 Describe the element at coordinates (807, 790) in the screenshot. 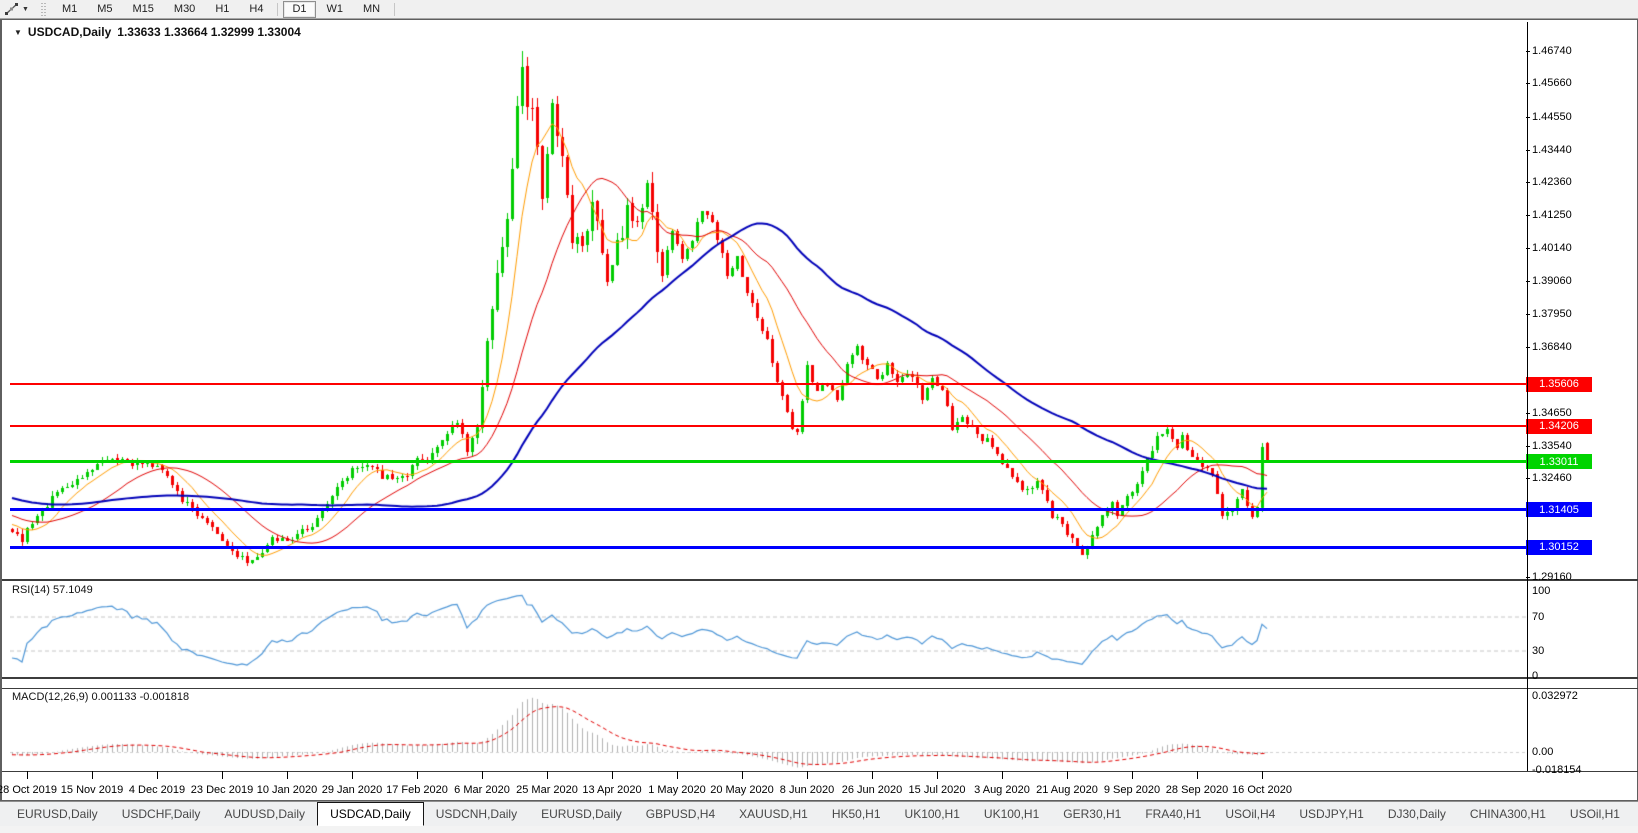

I see `date-tick-label: 8 Jun 2020` at that location.